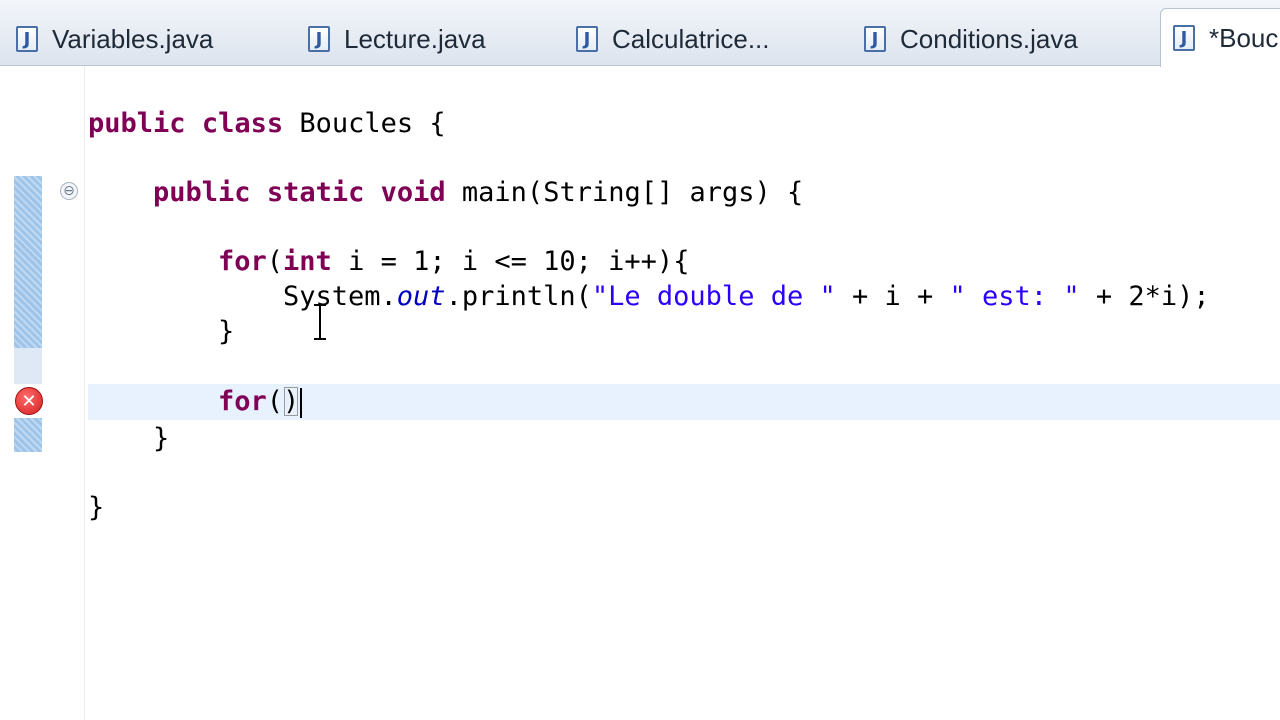  What do you see at coordinates (454, 261) in the screenshot?
I see `code-line-3: for(int i = 1; i <= 10; i++){` at bounding box center [454, 261].